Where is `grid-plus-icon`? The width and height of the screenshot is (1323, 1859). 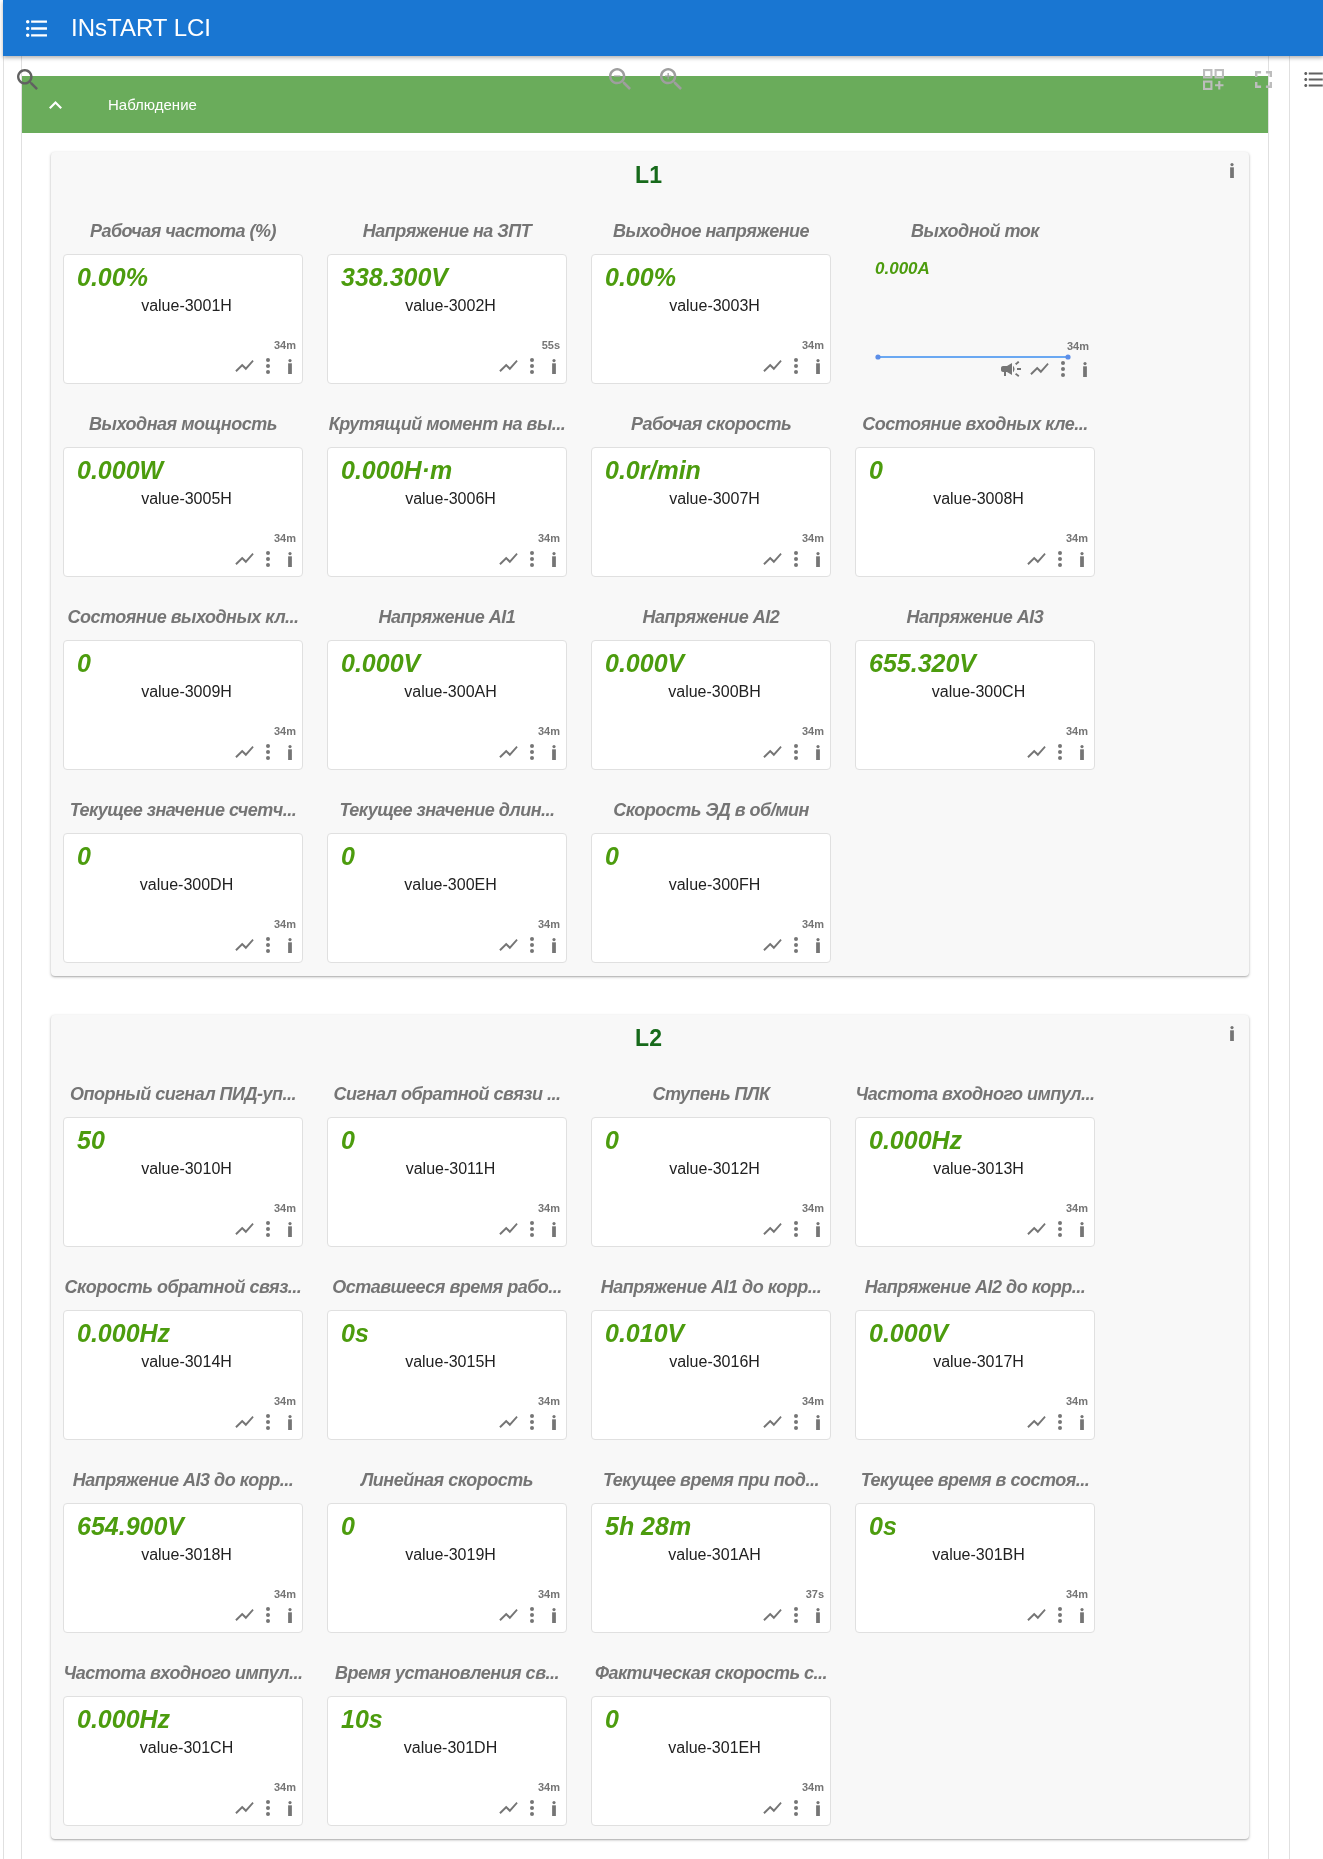 grid-plus-icon is located at coordinates (1213, 79).